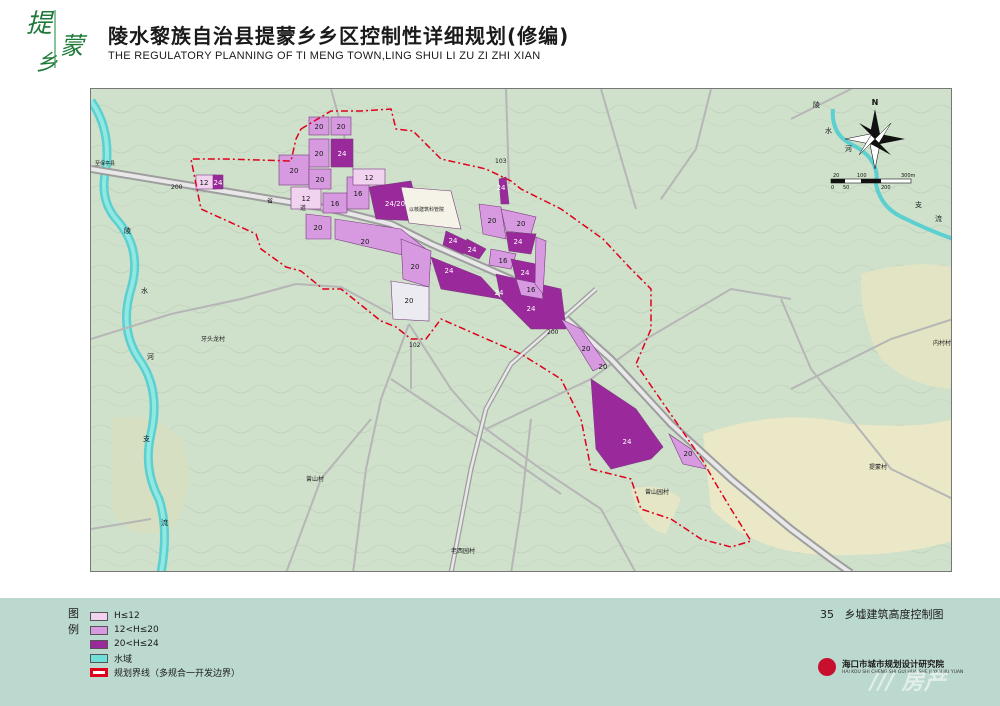  Describe the element at coordinates (942, 343) in the screenshot. I see `village-label: 内村村` at that location.